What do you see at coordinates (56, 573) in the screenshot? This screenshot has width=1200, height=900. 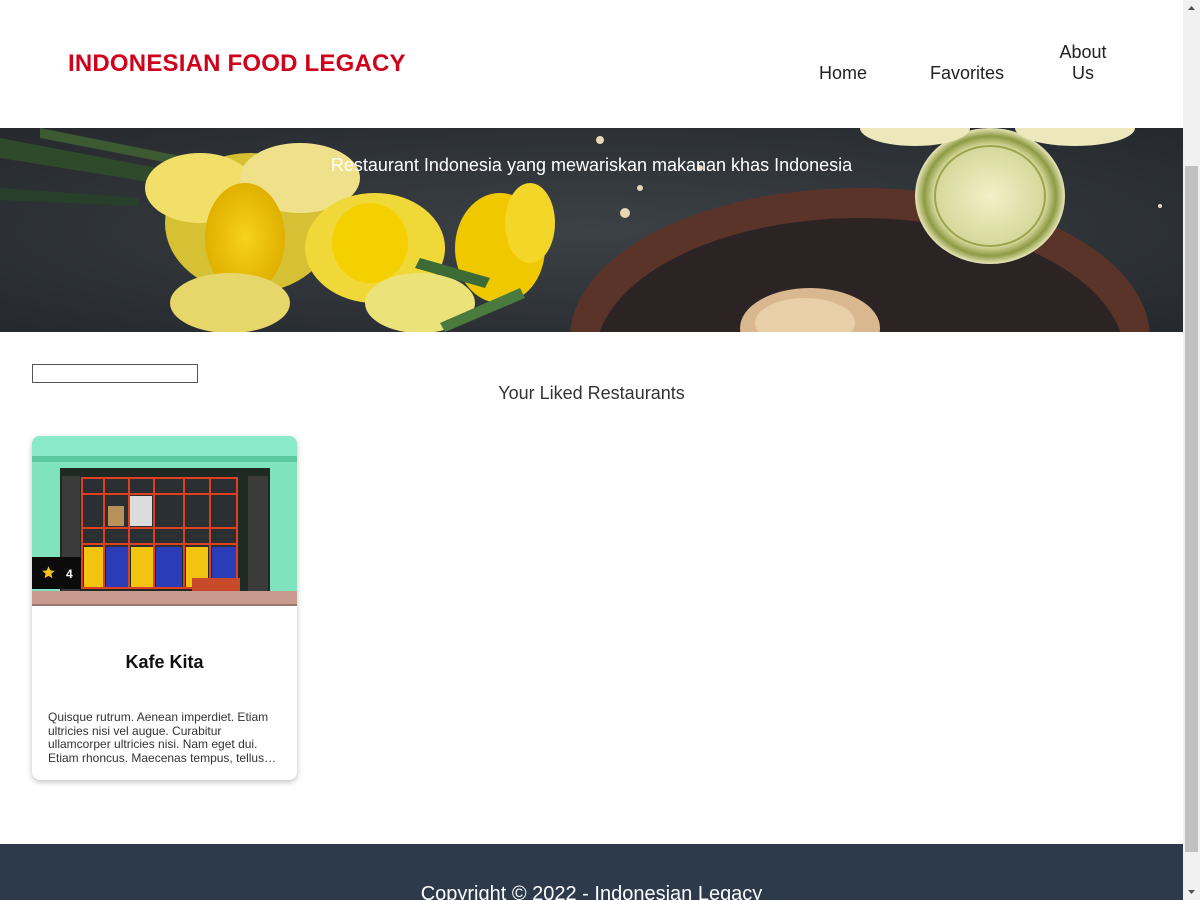 I see `rating-badge: 4` at bounding box center [56, 573].